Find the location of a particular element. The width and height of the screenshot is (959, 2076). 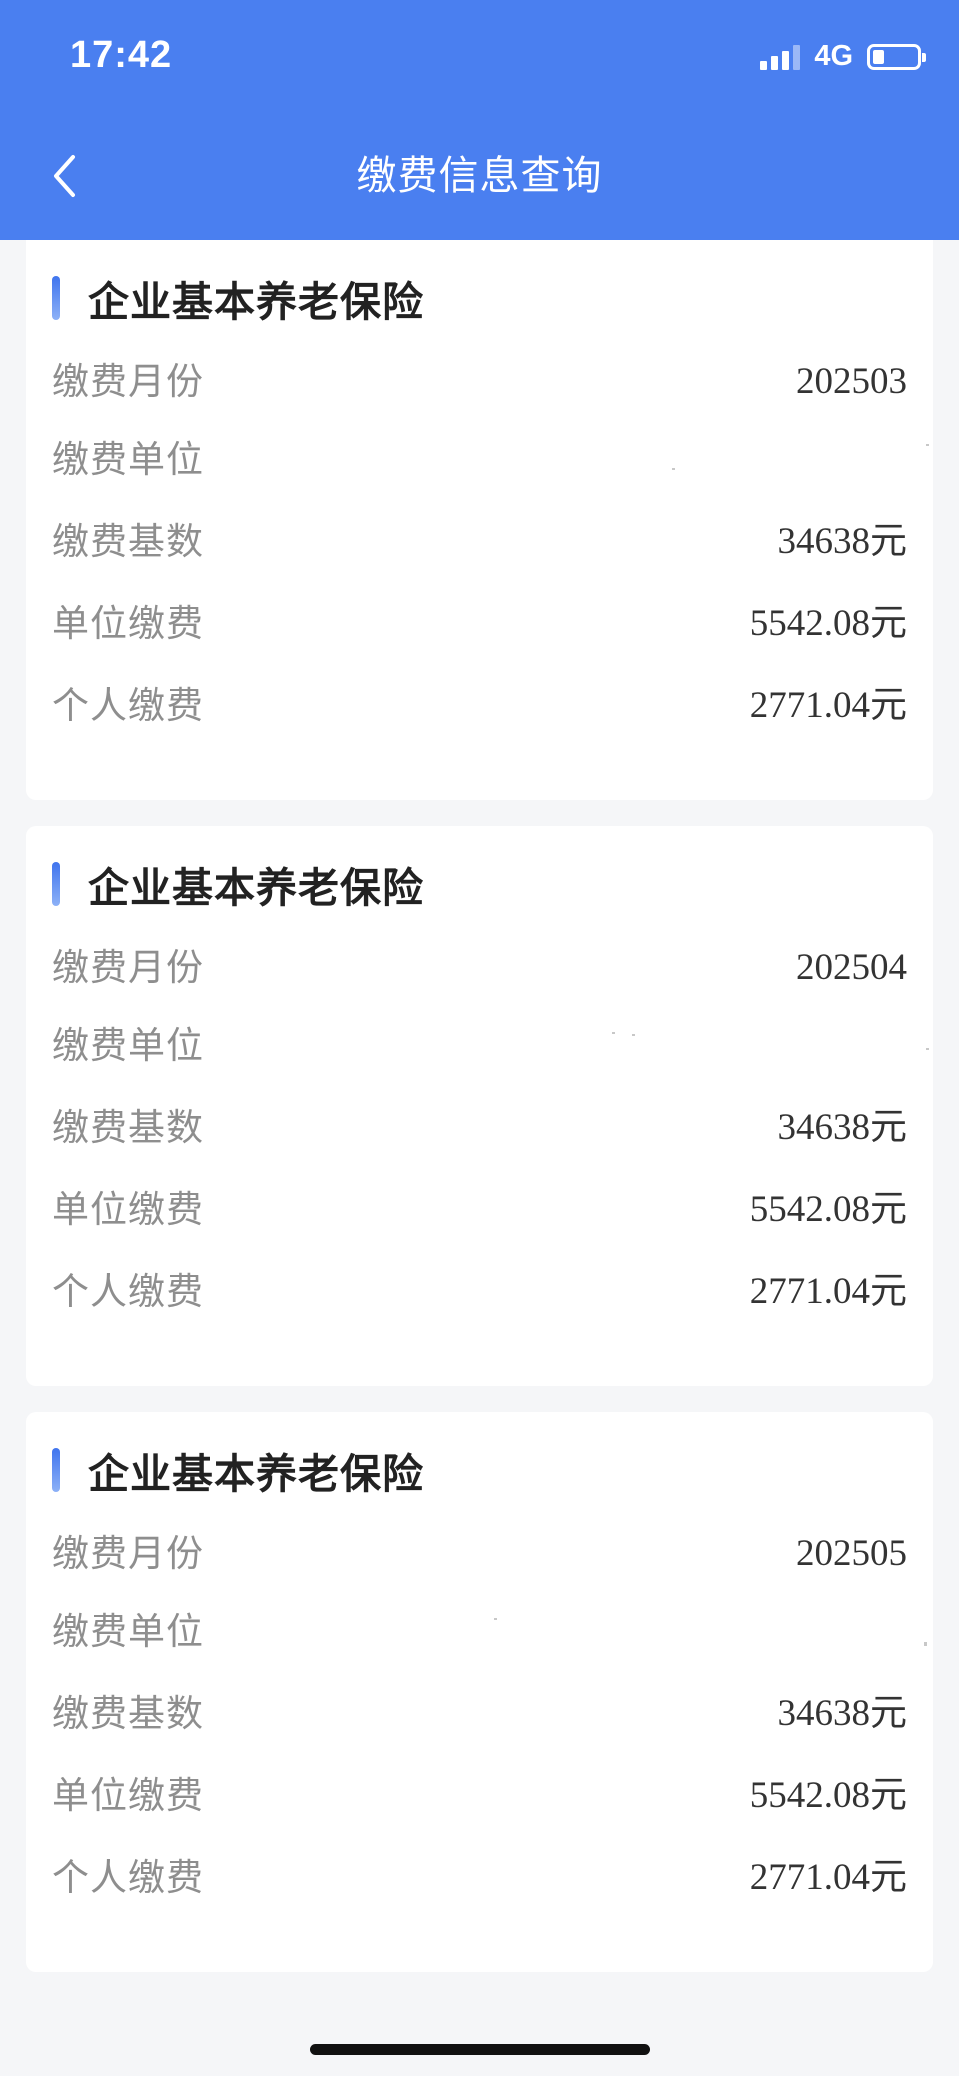

home-indicator is located at coordinates (480, 2049).